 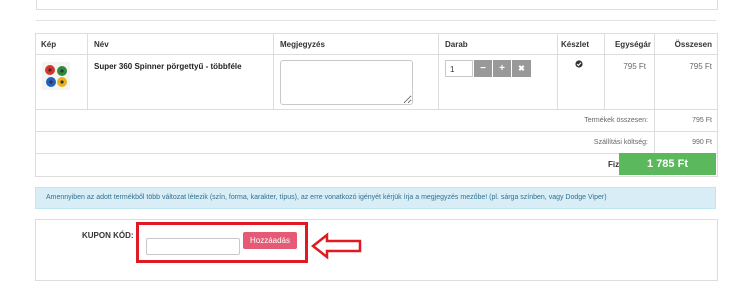 What do you see at coordinates (632, 44) in the screenshot?
I see `header-unit-price: Egységár` at bounding box center [632, 44].